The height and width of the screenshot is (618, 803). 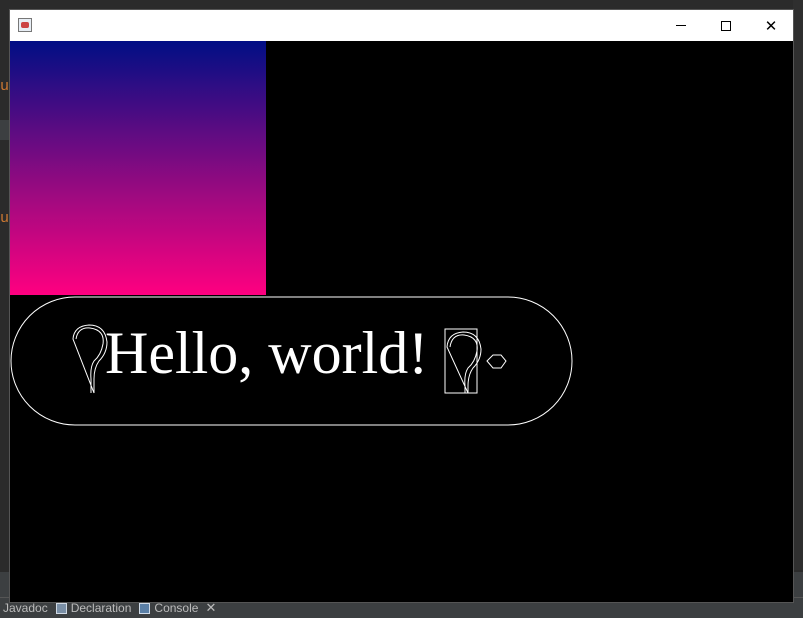 I want to click on declaration-icon, so click(x=61, y=608).